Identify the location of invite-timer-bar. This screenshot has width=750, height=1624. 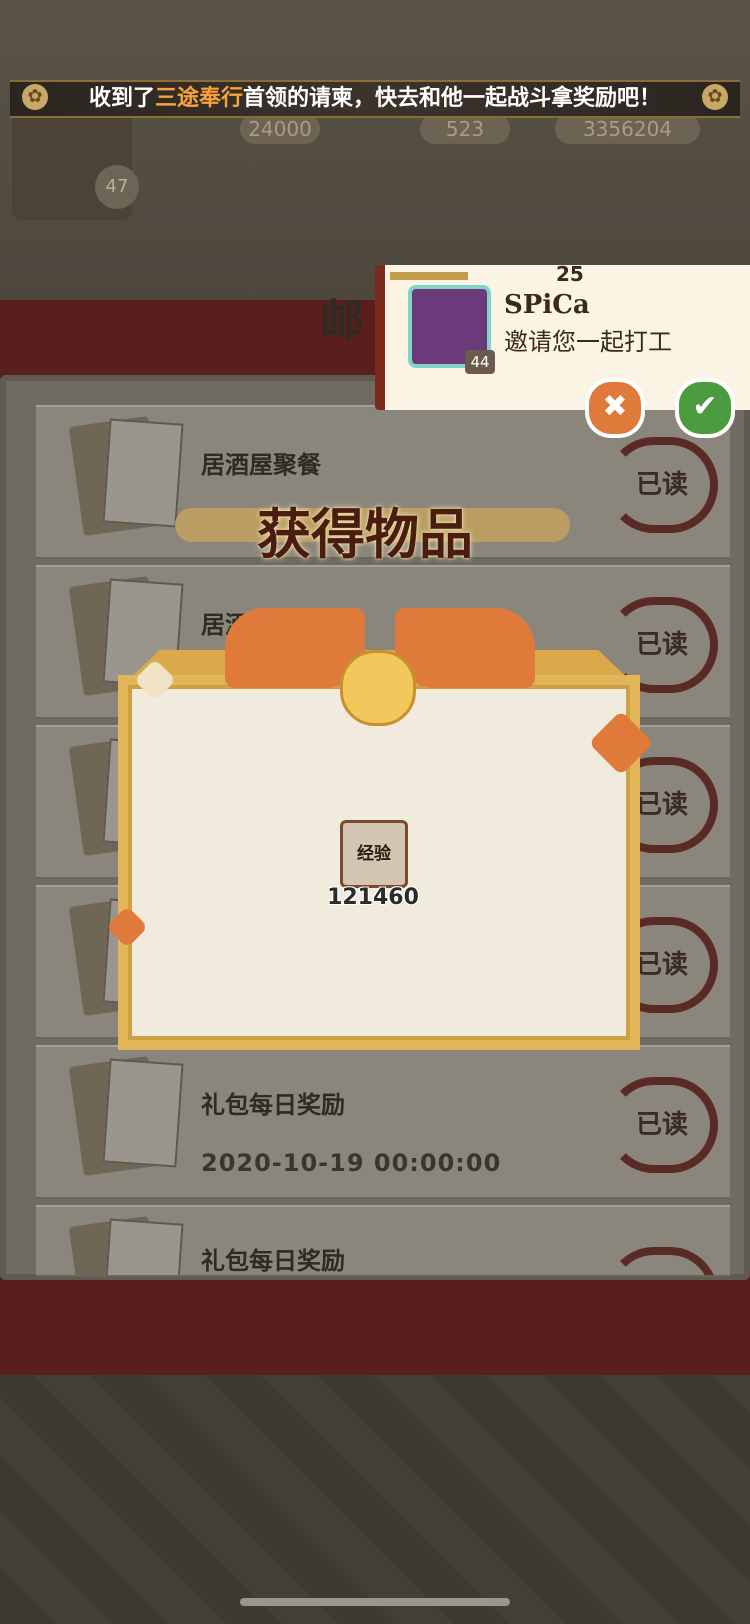
(429, 276).